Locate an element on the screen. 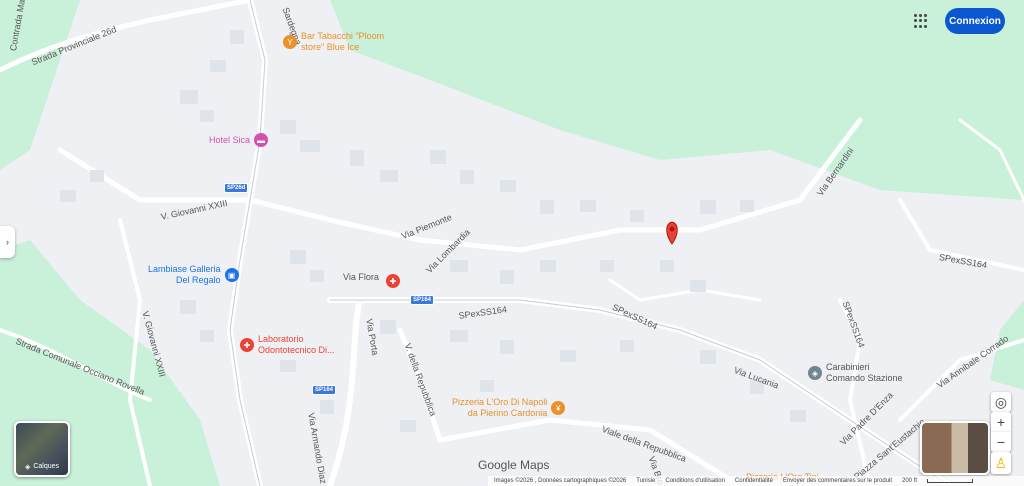 Image resolution: width=1024 pixels, height=486 pixels. privacy-link: Confidentialité is located at coordinates (754, 481).